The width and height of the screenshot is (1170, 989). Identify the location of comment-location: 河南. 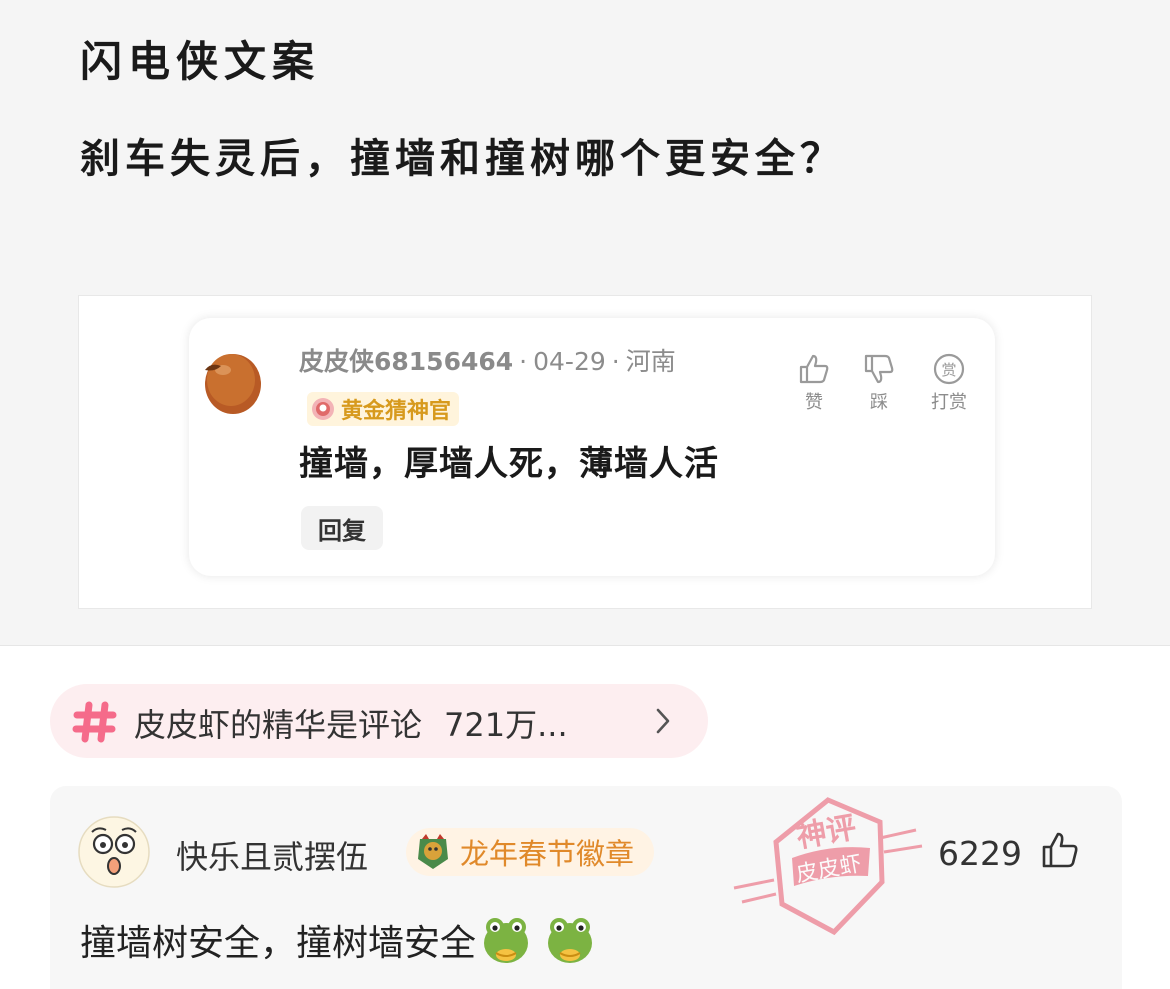
(650, 361).